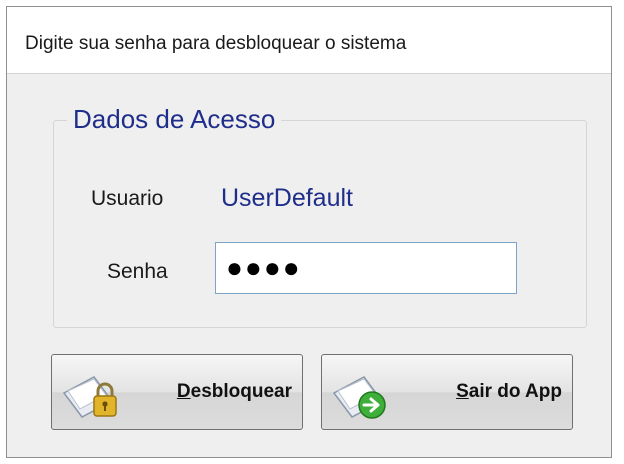 This screenshot has height=464, width=624. What do you see at coordinates (509, 391) in the screenshot?
I see `exit-app-button-label: Sair do App` at bounding box center [509, 391].